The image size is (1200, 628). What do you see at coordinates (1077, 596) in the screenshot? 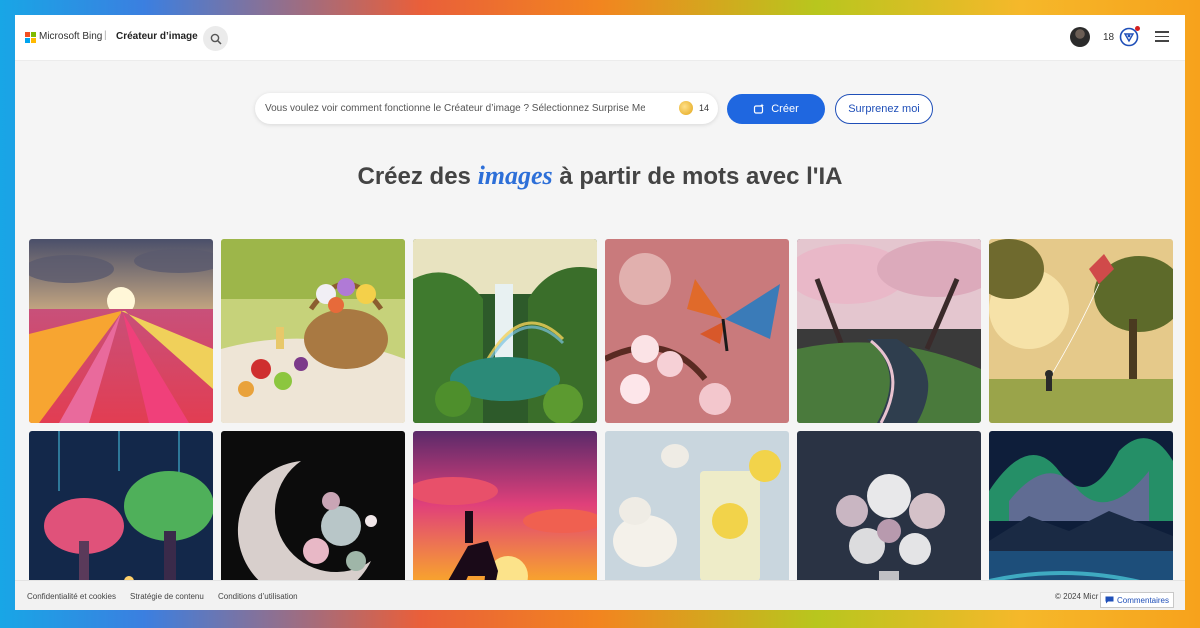
I see `copyright: © 2024 Micr` at bounding box center [1077, 596].